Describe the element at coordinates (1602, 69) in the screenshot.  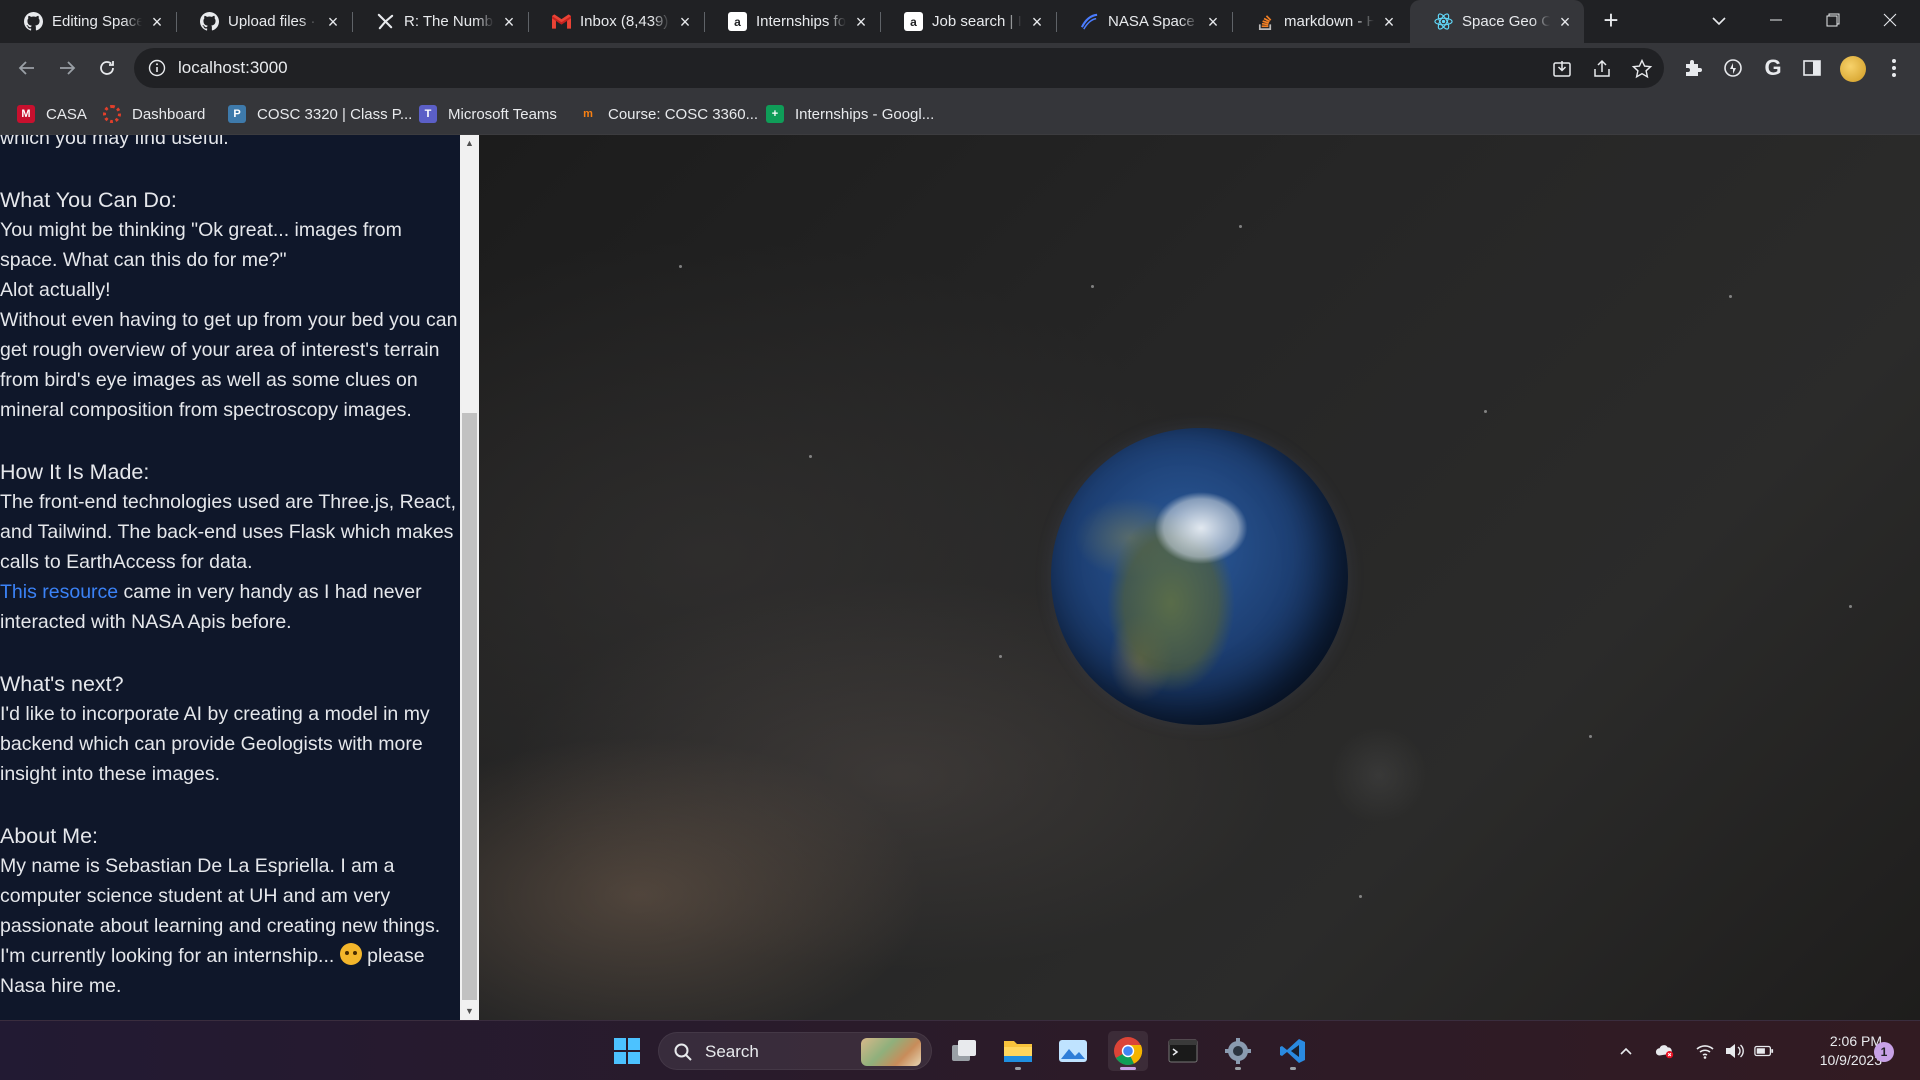
I see `share-icon` at that location.